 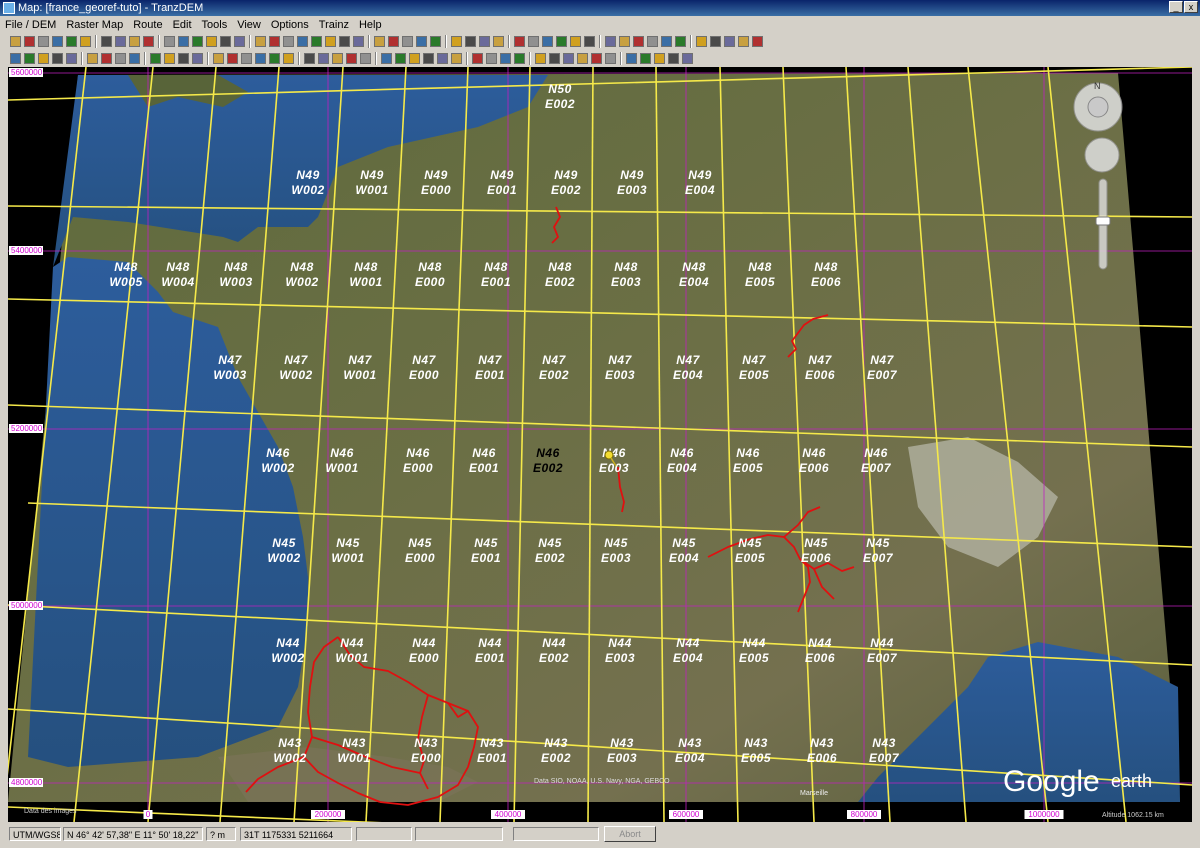 What do you see at coordinates (249, 25) in the screenshot?
I see `menu-view: View` at bounding box center [249, 25].